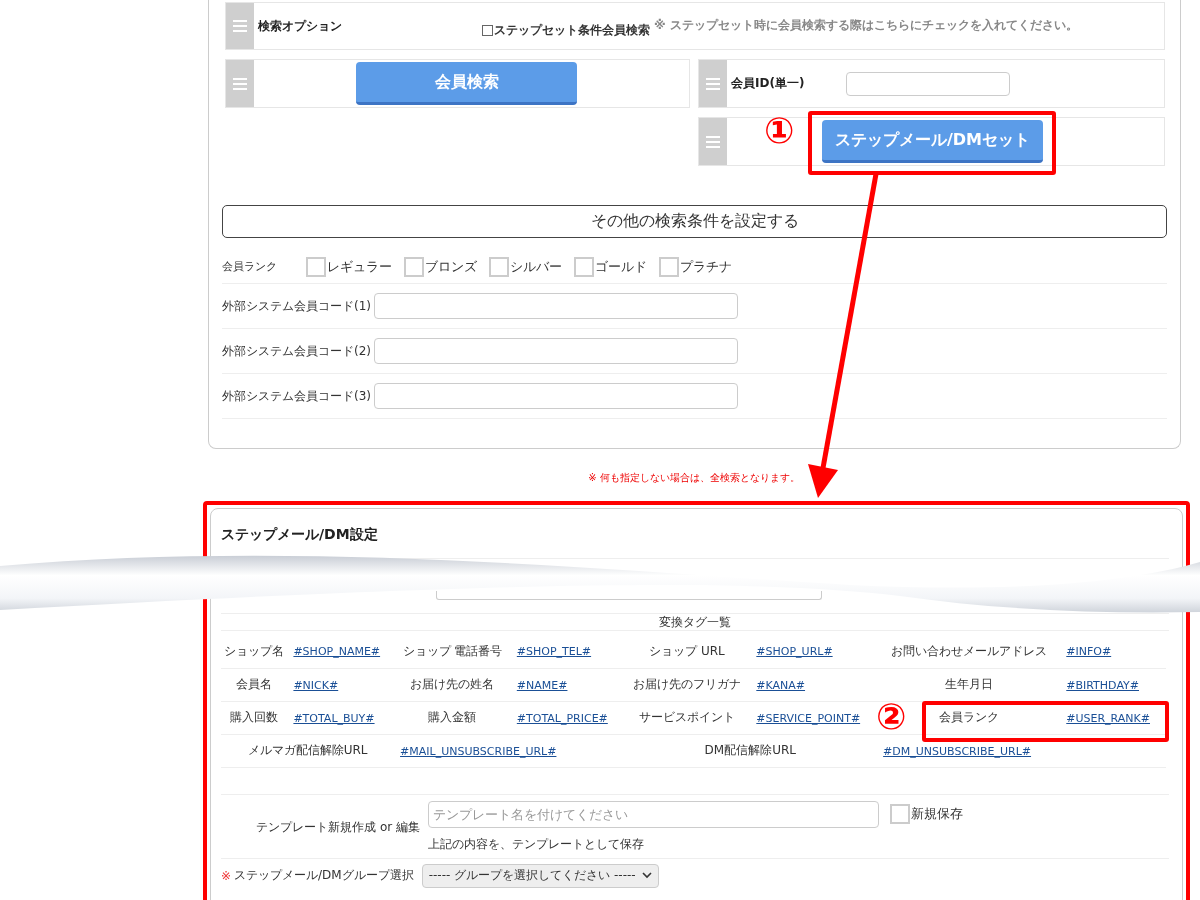 This screenshot has height=900, width=1200. What do you see at coordinates (307, 750) in the screenshot?
I see `tag-label: メルマガ配信解除URL` at bounding box center [307, 750].